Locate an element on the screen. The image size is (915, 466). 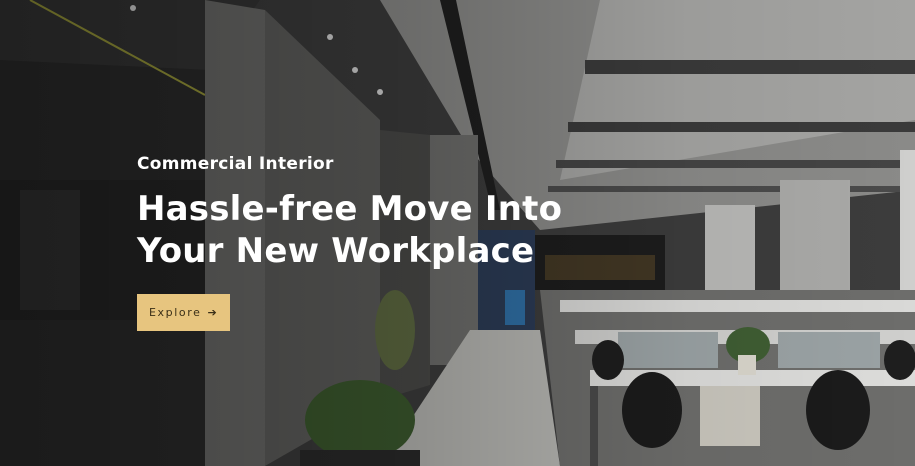
hero-headline-line-1: Hassle-free Move Into is located at coordinates (350, 209).